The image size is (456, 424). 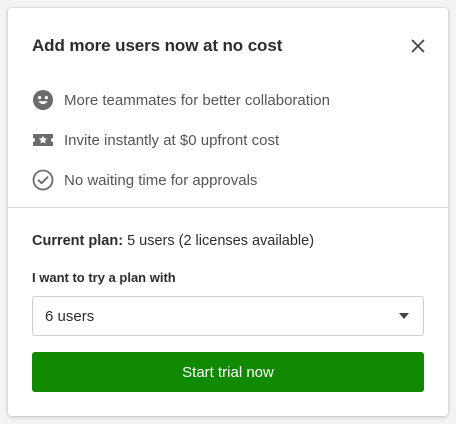 What do you see at coordinates (172, 140) in the screenshot?
I see `feature-text: Invite instantly at $0 upfront cost` at bounding box center [172, 140].